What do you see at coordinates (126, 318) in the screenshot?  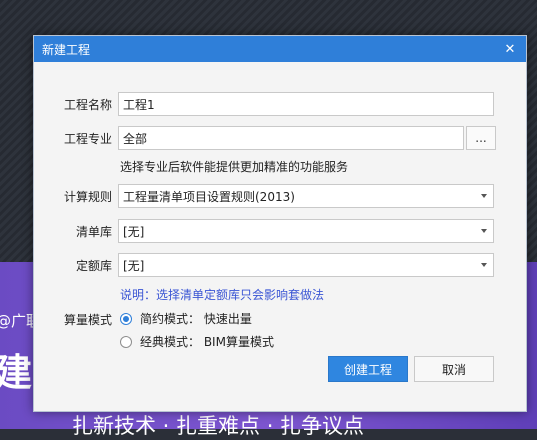 I see `radio-checked-icon` at bounding box center [126, 318].